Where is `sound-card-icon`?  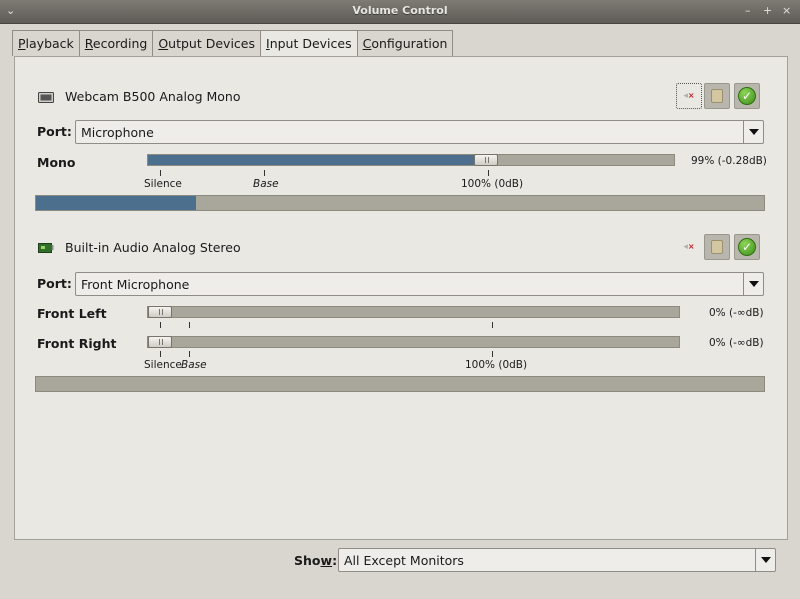
sound-card-icon is located at coordinates (46, 248).